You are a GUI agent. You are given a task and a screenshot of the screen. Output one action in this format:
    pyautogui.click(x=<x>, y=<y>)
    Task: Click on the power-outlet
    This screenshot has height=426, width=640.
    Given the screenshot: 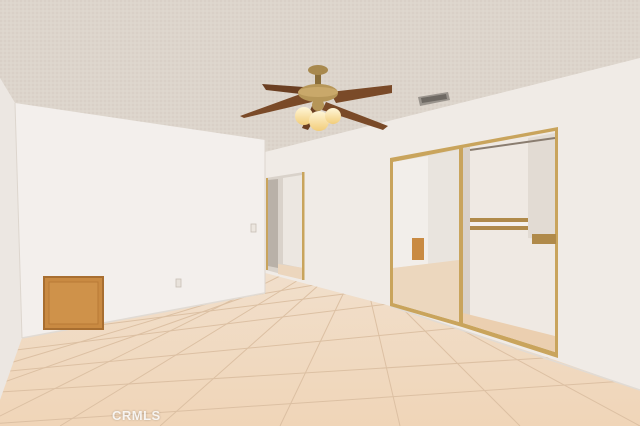 What is the action you would take?
    pyautogui.click(x=178, y=283)
    